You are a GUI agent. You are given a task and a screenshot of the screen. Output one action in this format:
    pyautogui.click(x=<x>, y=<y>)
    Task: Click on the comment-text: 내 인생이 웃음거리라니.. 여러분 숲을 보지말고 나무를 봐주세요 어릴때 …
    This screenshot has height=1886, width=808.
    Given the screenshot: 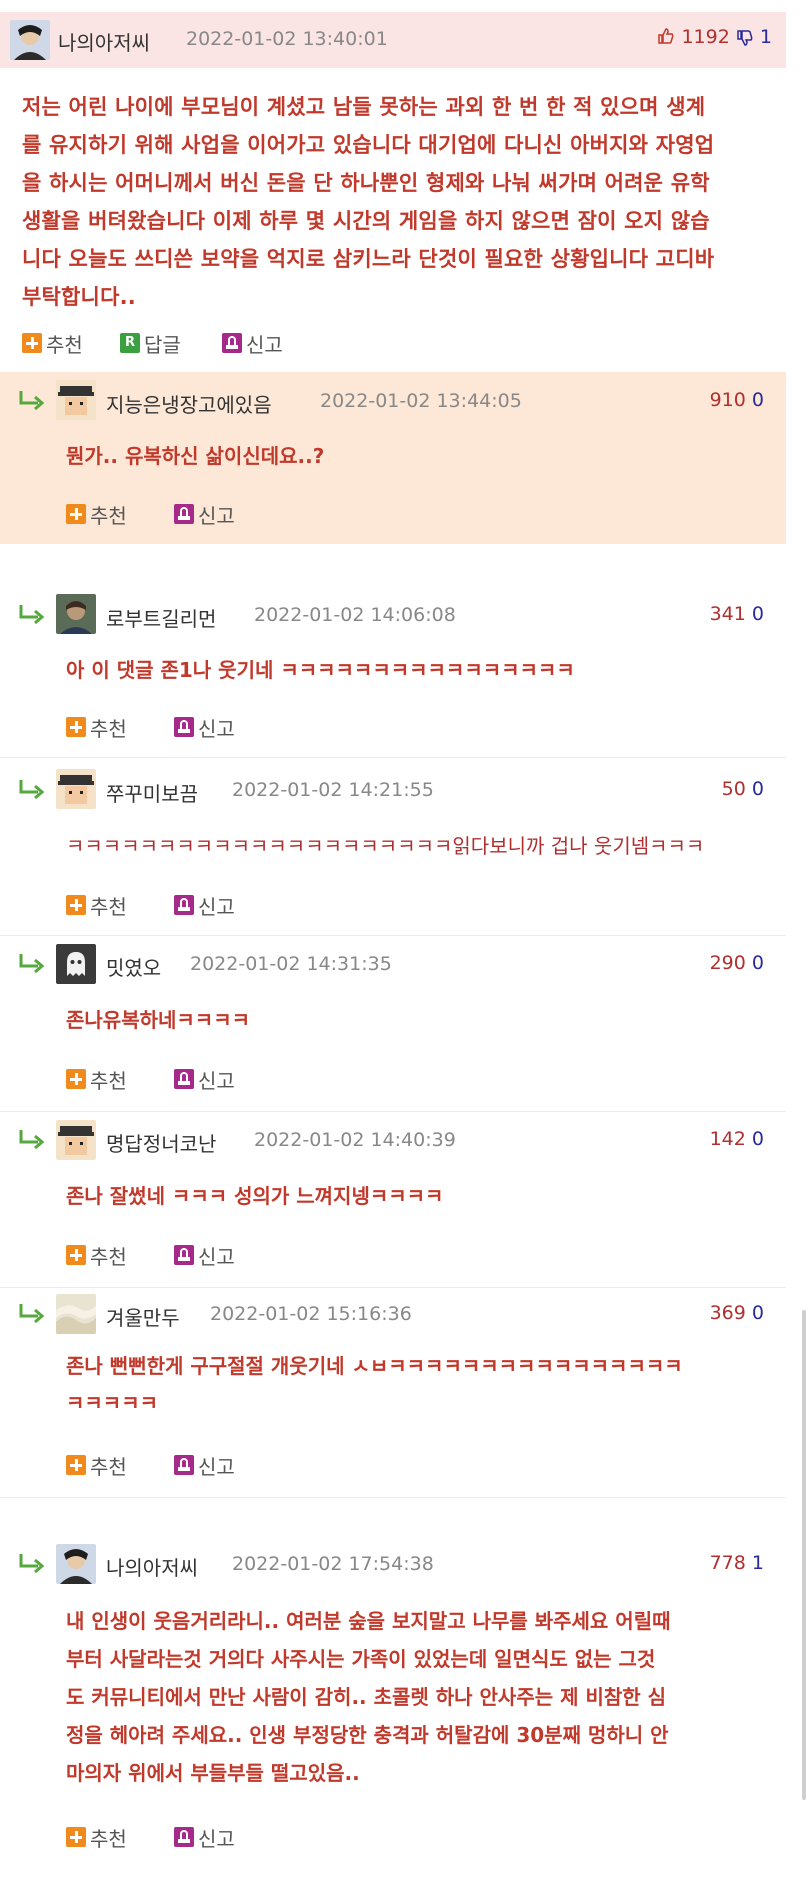 What is the action you would take?
    pyautogui.click(x=368, y=1697)
    